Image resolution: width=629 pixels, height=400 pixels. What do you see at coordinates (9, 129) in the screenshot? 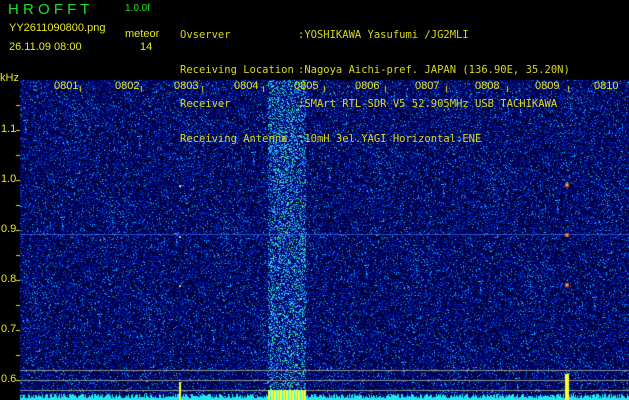
I see `y-tick-label: 1.1` at bounding box center [9, 129].